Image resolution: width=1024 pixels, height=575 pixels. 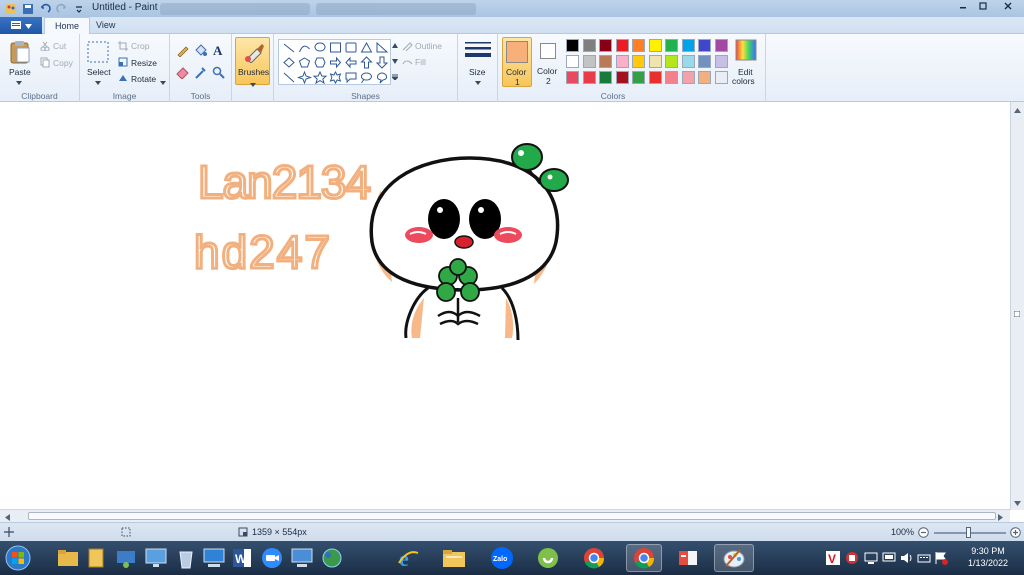 I want to click on save-icon, so click(x=27, y=8).